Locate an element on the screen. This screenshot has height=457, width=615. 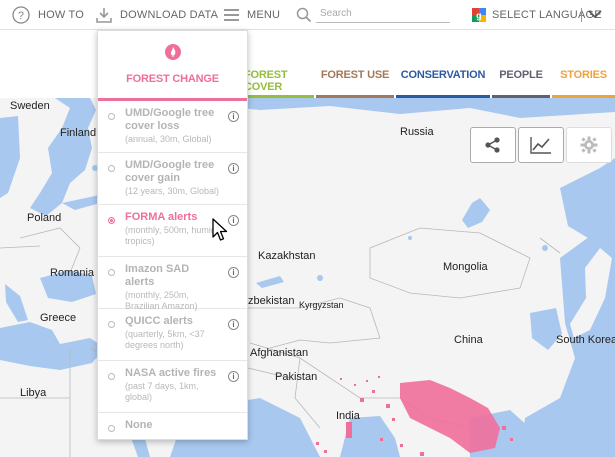
label-russia: Russia is located at coordinates (417, 132).